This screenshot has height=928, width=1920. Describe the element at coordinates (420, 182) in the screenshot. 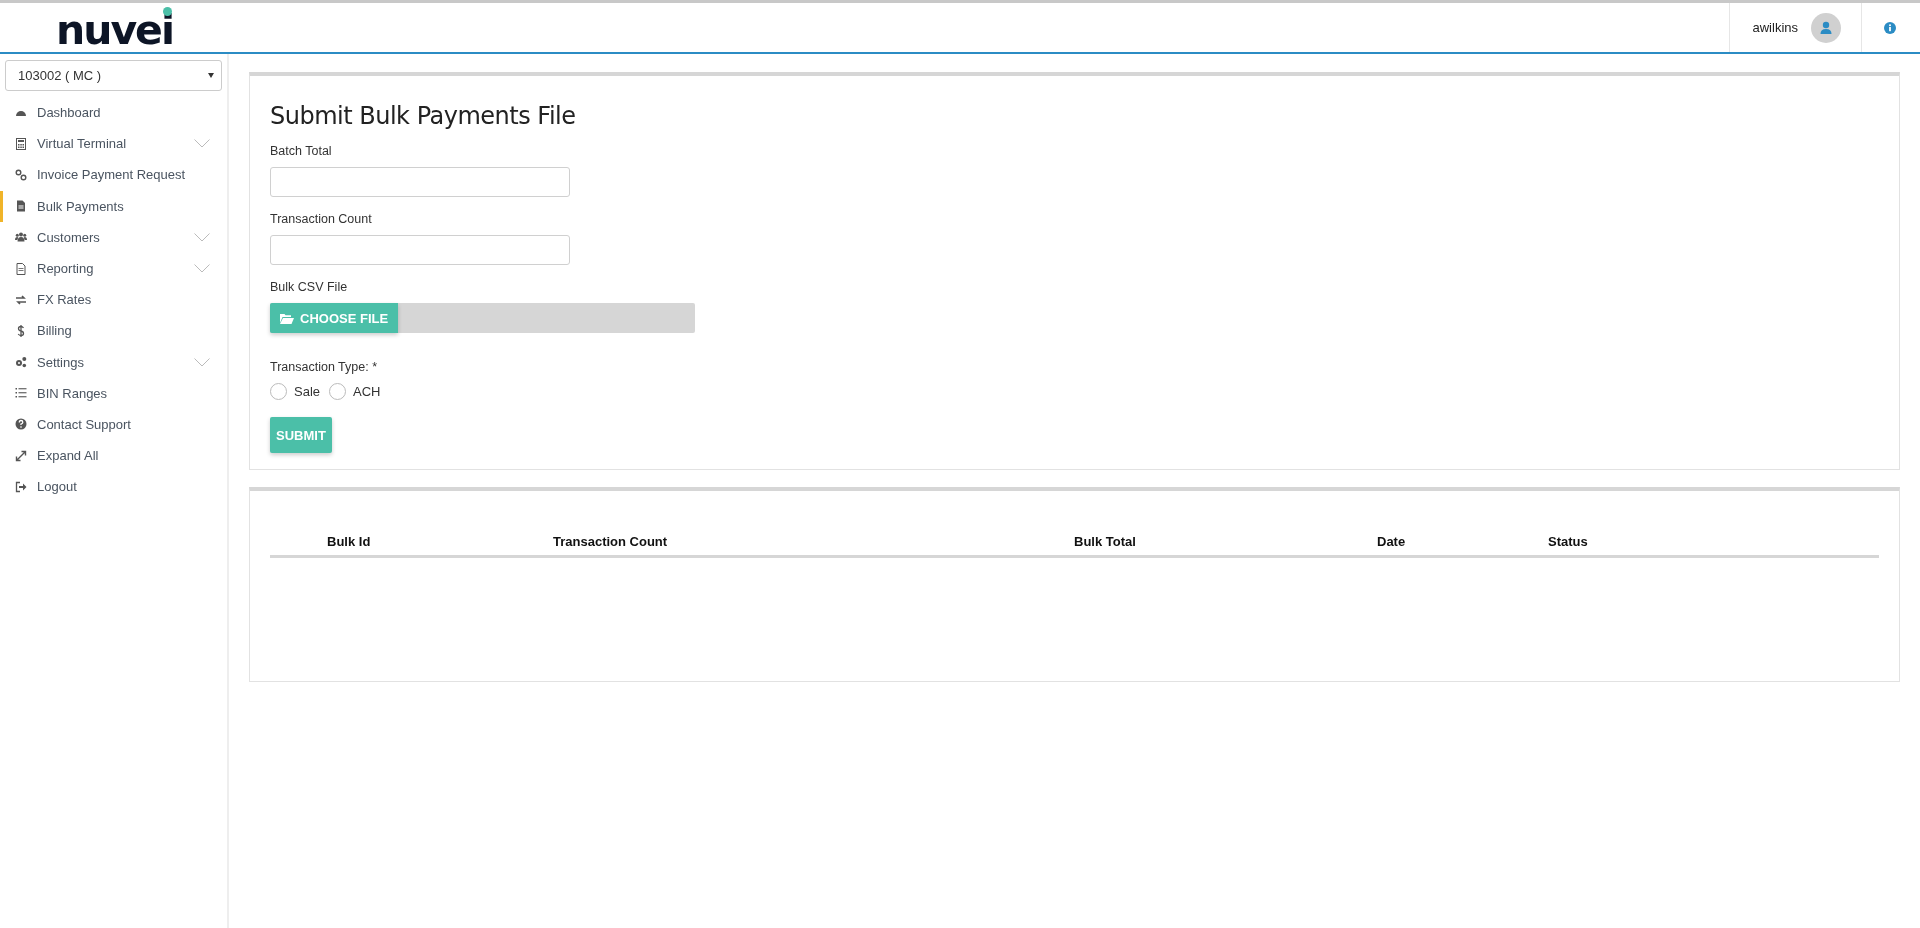

I see `batch-total-field` at that location.